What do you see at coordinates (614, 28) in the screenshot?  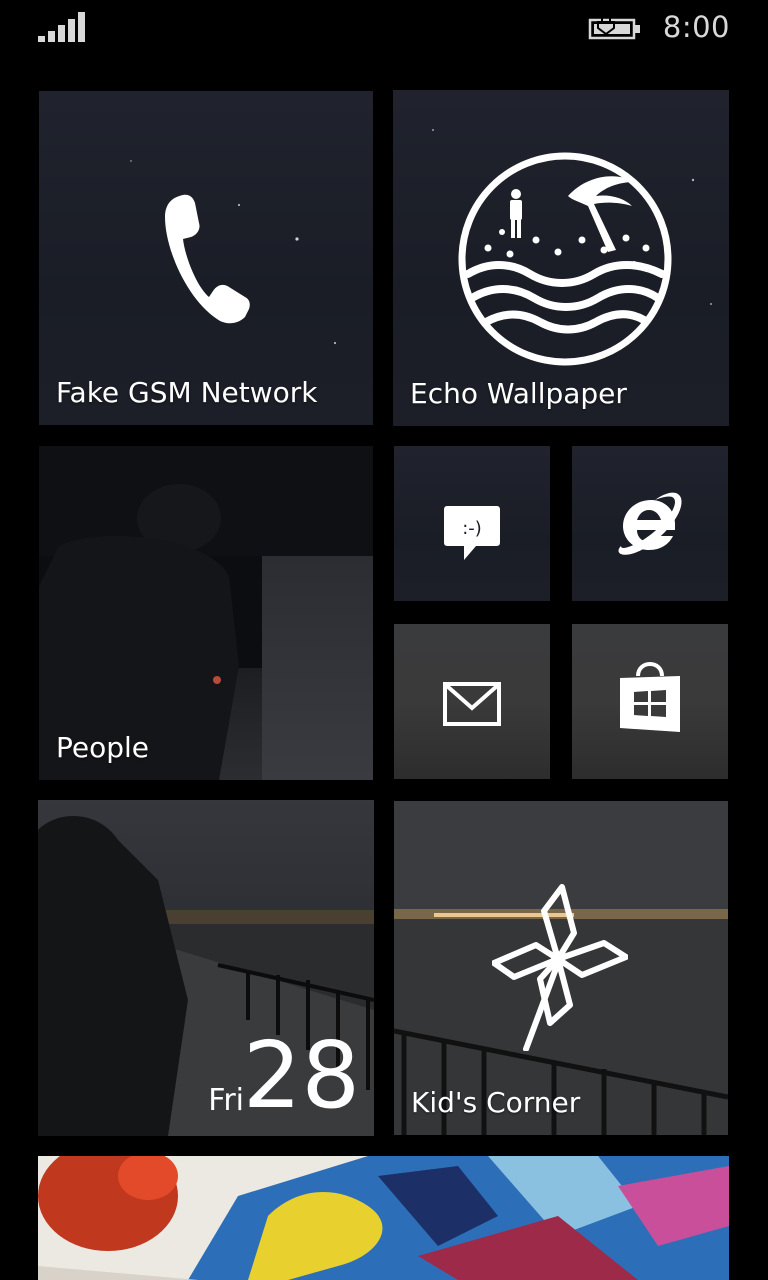 I see `battery-charging-icon` at bounding box center [614, 28].